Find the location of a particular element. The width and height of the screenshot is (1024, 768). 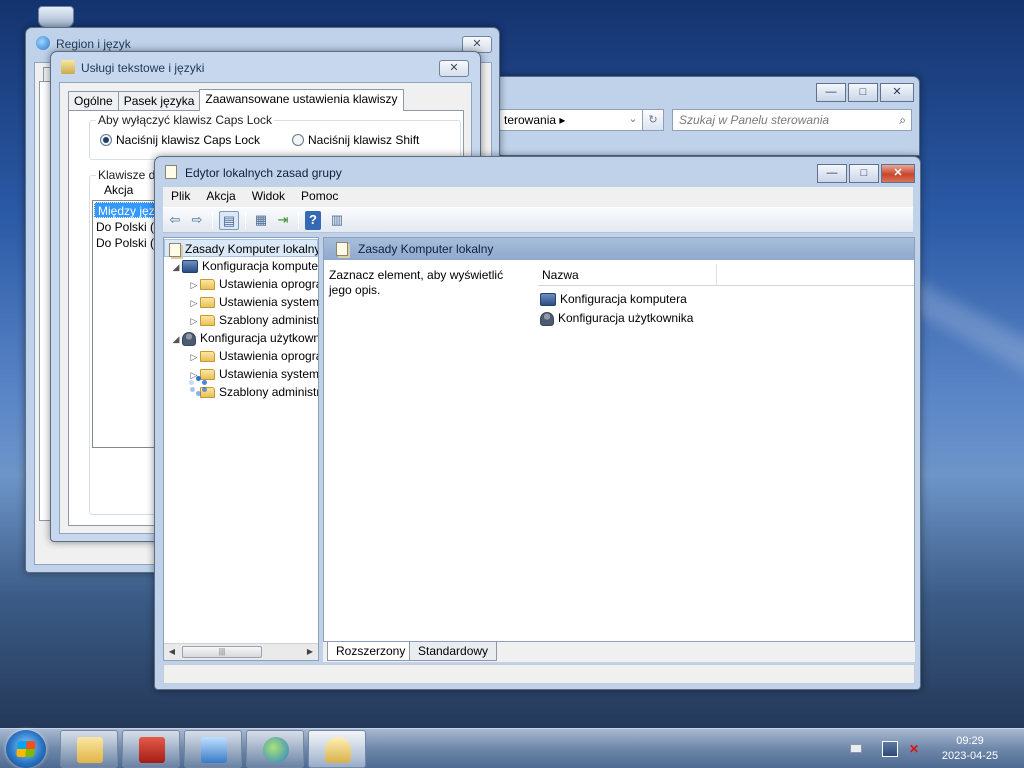

tab-language-bar: Pasek języka is located at coordinates (159, 101).